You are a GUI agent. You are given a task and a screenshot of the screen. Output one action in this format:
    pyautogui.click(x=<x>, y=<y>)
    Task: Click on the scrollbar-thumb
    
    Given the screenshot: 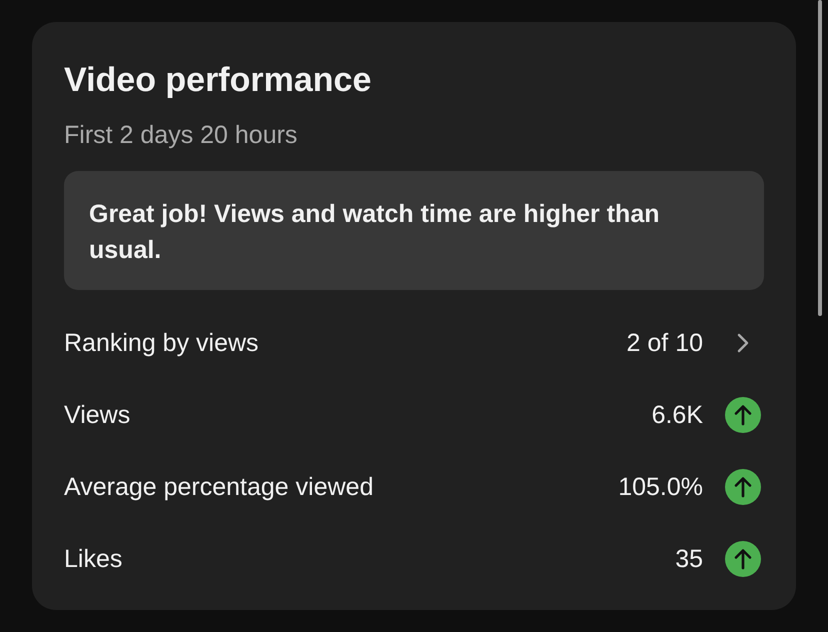 What is the action you would take?
    pyautogui.click(x=820, y=158)
    